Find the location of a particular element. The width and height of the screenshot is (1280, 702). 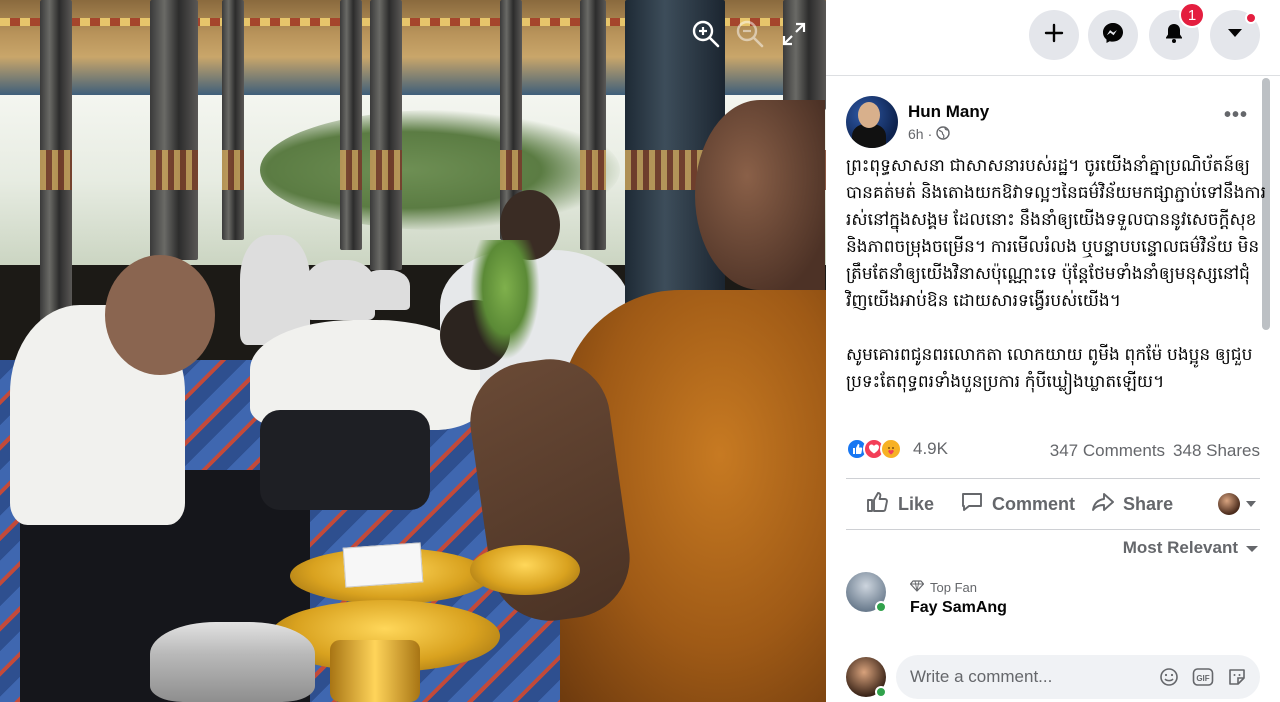

create-button is located at coordinates (1054, 35).